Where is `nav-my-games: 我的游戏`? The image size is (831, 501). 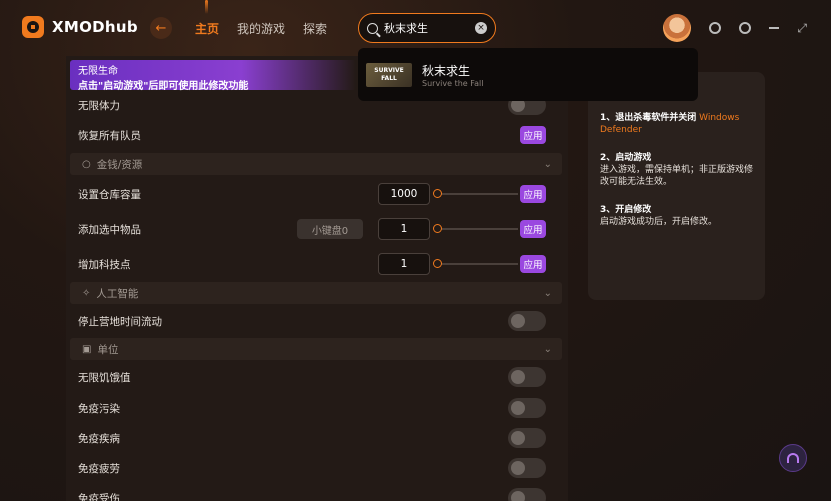
nav-my-games: 我的游戏 is located at coordinates (261, 28).